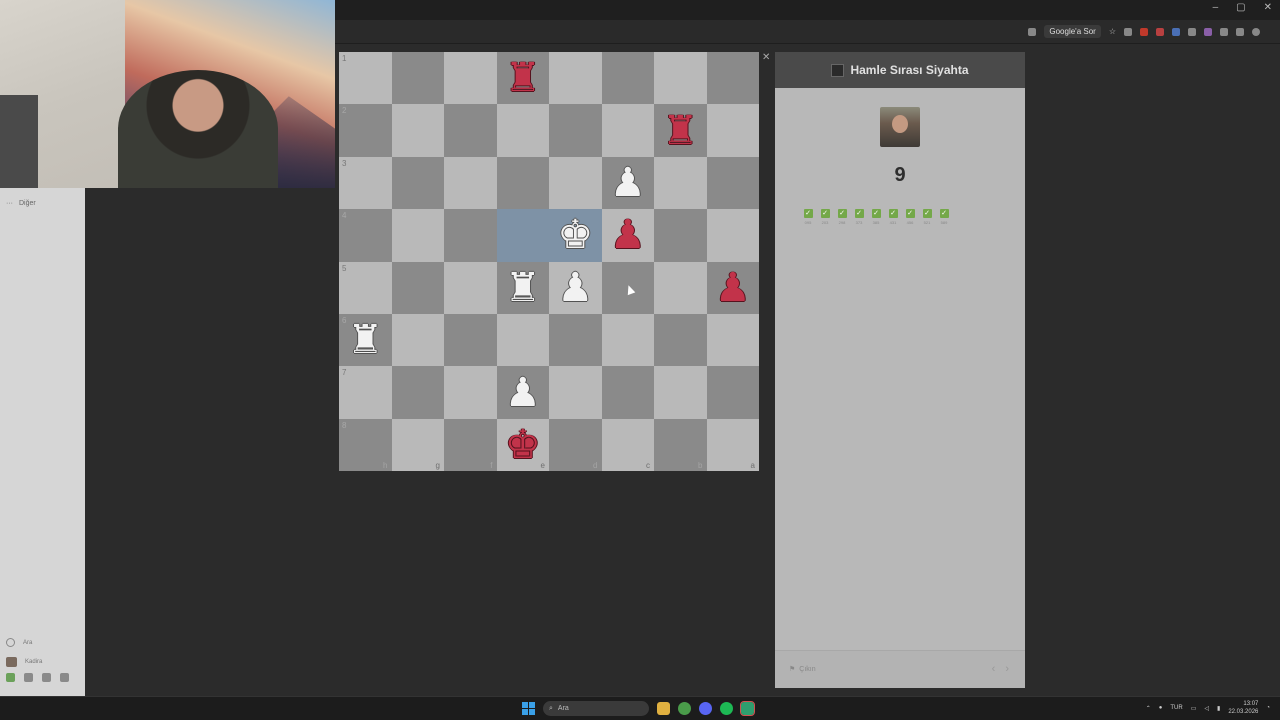 The height and width of the screenshot is (720, 1280). Describe the element at coordinates (1218, 708) in the screenshot. I see `battery-icon: ▮` at that location.